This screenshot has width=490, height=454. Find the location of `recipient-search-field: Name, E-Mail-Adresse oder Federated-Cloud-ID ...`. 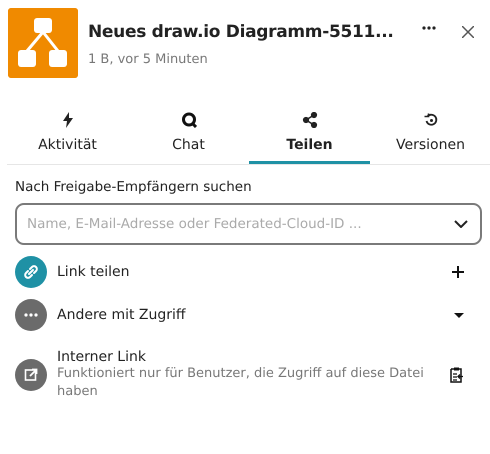

recipient-search-field: Name, E-Mail-Adresse oder Federated-Cloud-ID ... is located at coordinates (248, 224).